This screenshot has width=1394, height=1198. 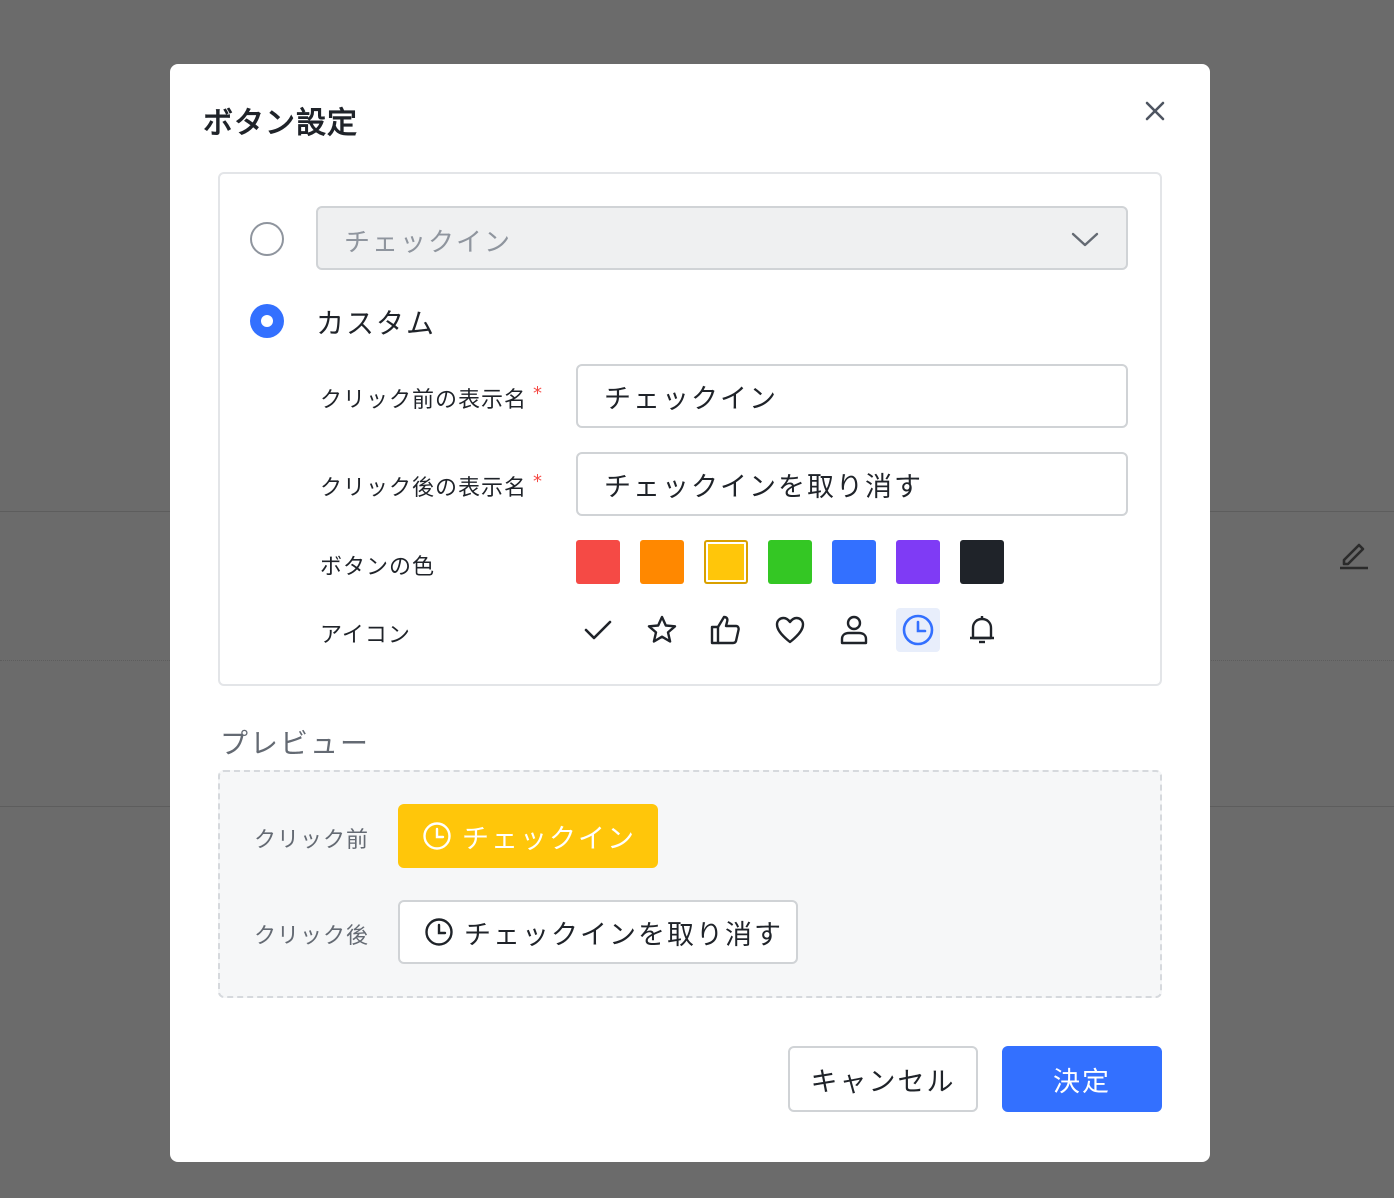 I want to click on color-swatch-purple, so click(x=918, y=562).